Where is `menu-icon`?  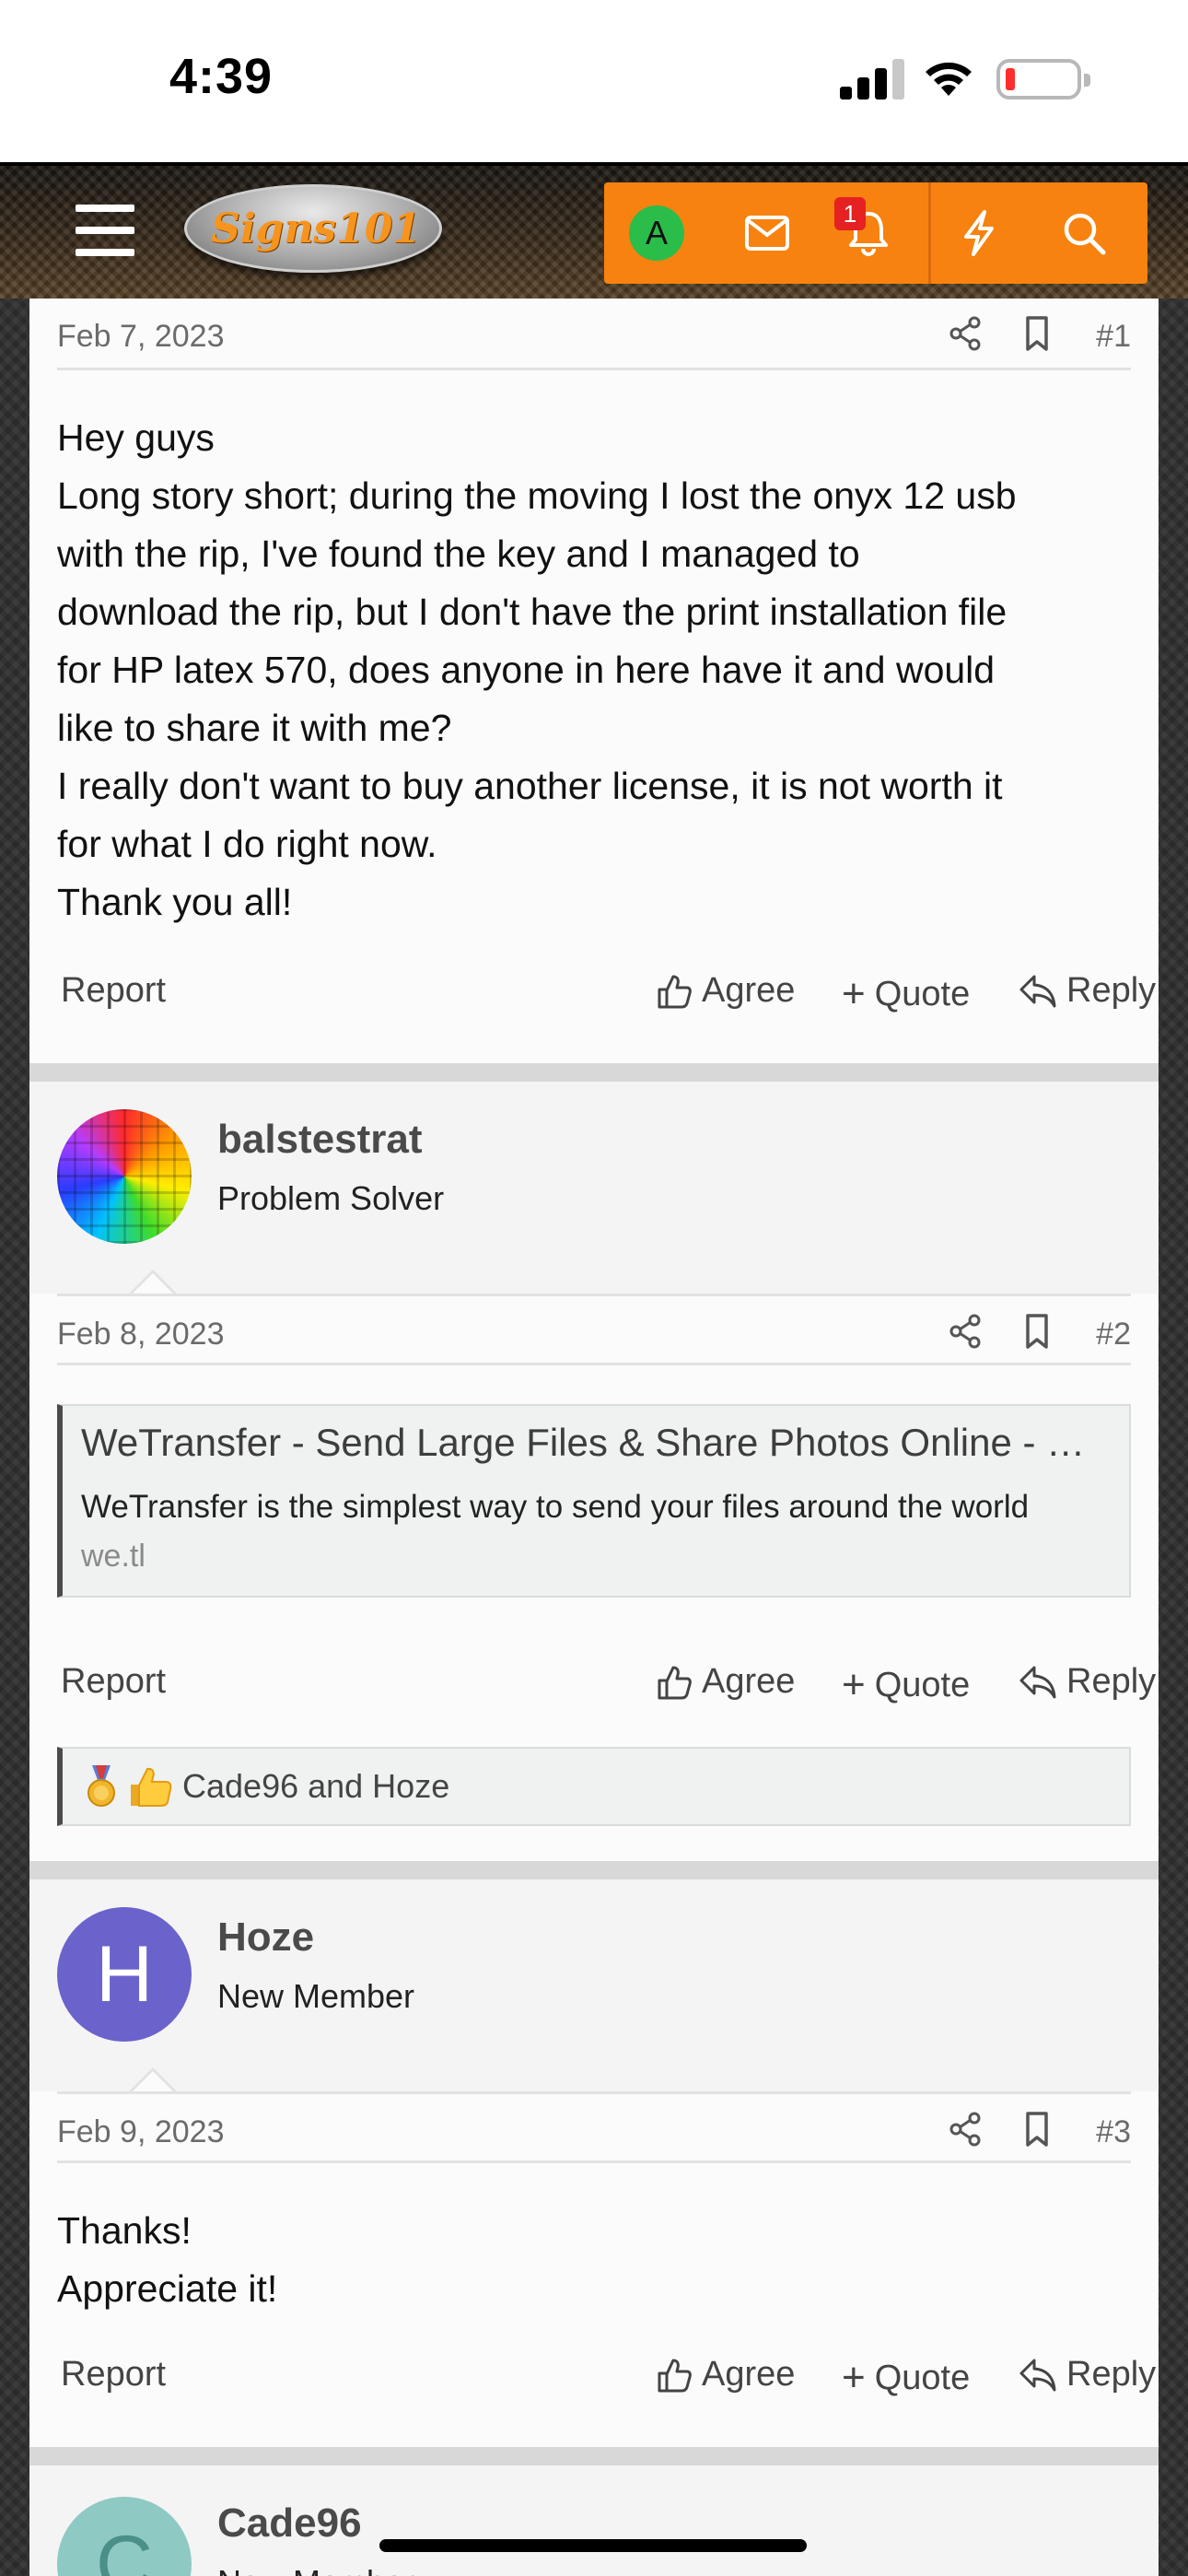
menu-icon is located at coordinates (105, 230).